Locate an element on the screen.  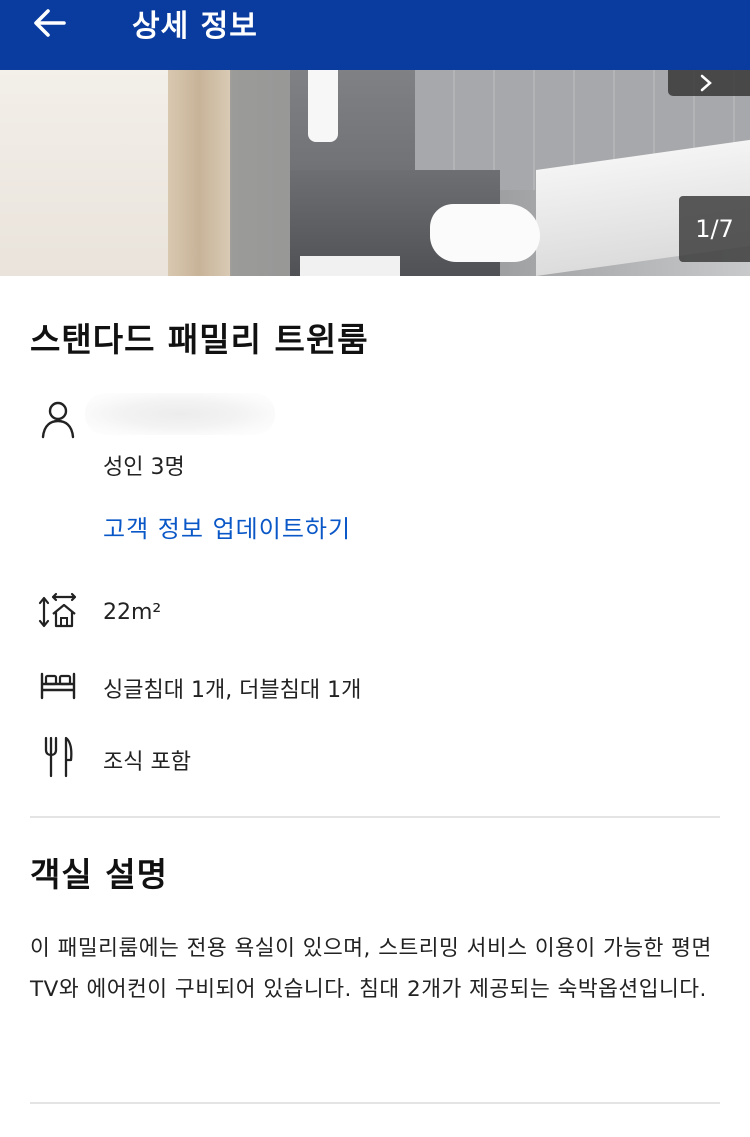
gallery-counter: 1/7 is located at coordinates (714, 229).